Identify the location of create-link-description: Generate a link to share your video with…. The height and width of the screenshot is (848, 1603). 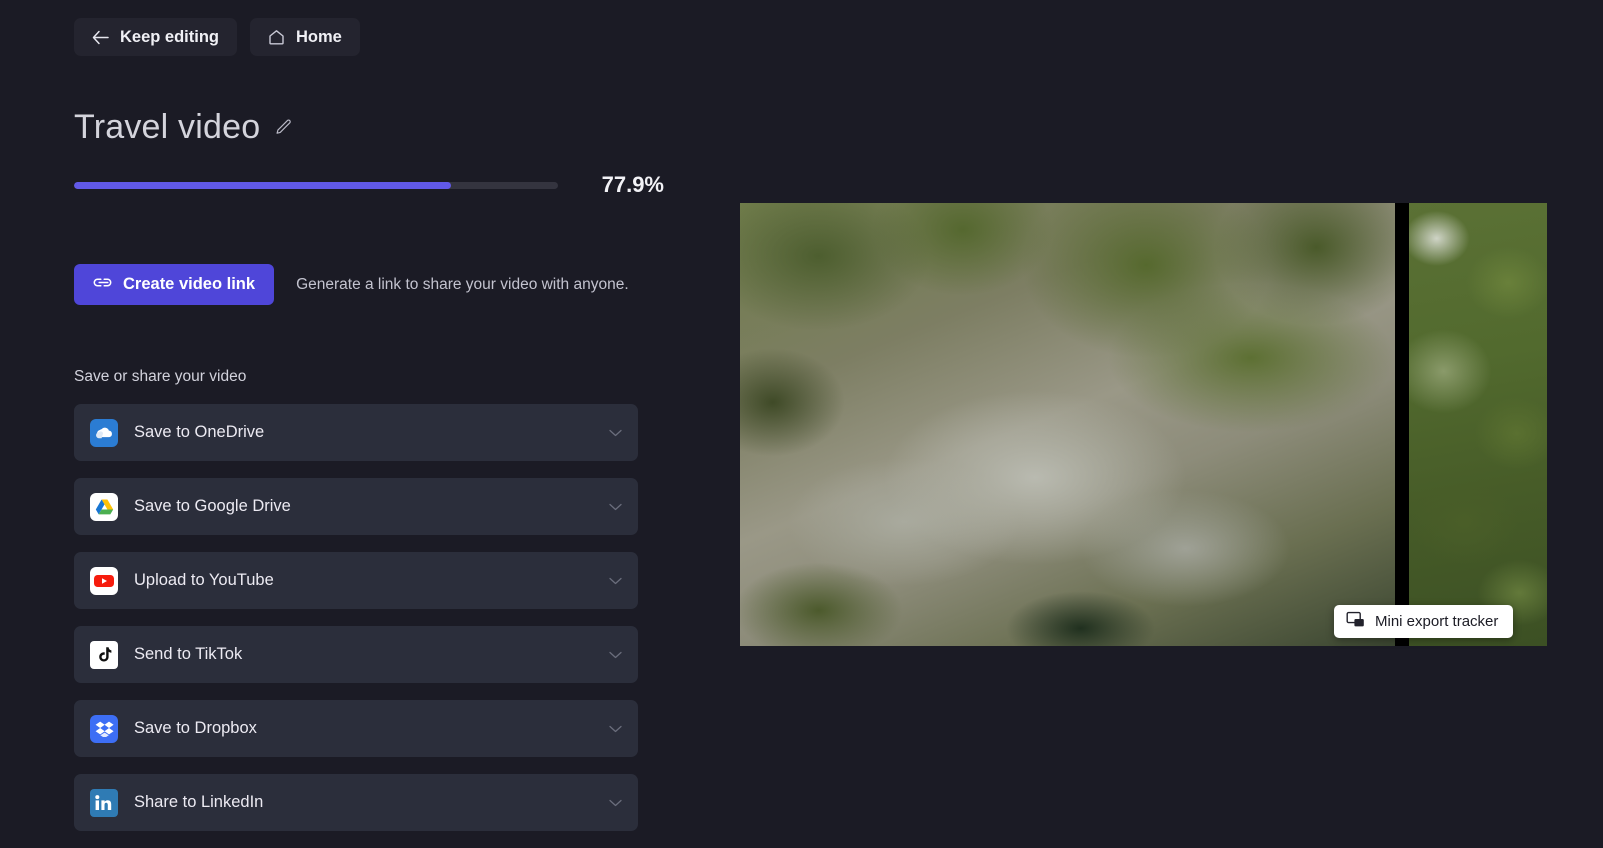
(462, 284).